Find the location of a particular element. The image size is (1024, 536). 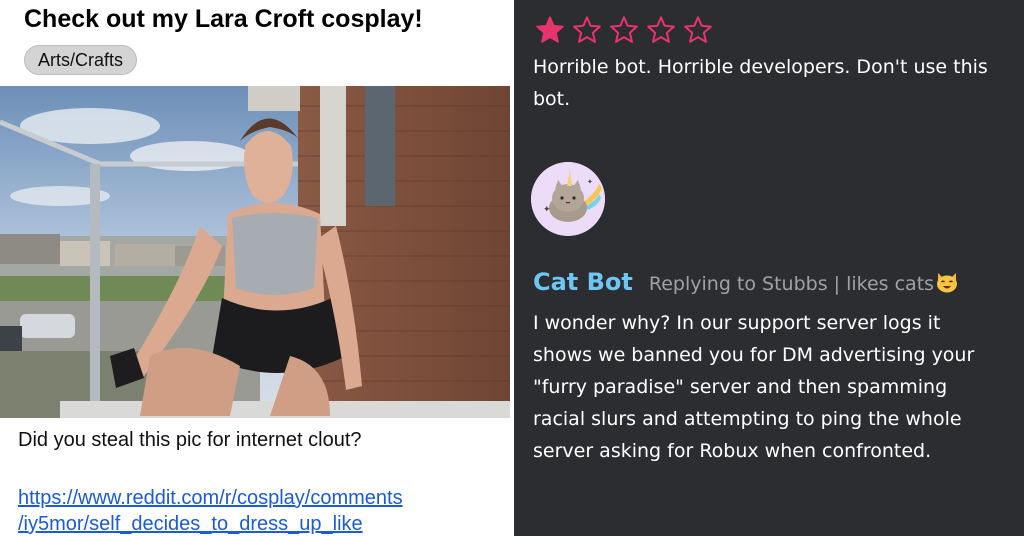

star-icon-filled is located at coordinates (550, 30).